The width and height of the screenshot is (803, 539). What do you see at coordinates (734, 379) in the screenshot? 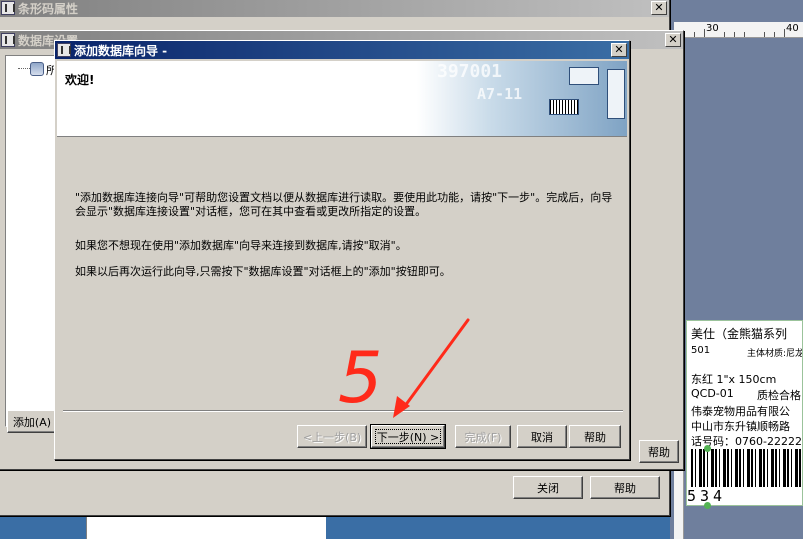
I see `label-line-4: 东红 1"x 150cm` at bounding box center [734, 379].